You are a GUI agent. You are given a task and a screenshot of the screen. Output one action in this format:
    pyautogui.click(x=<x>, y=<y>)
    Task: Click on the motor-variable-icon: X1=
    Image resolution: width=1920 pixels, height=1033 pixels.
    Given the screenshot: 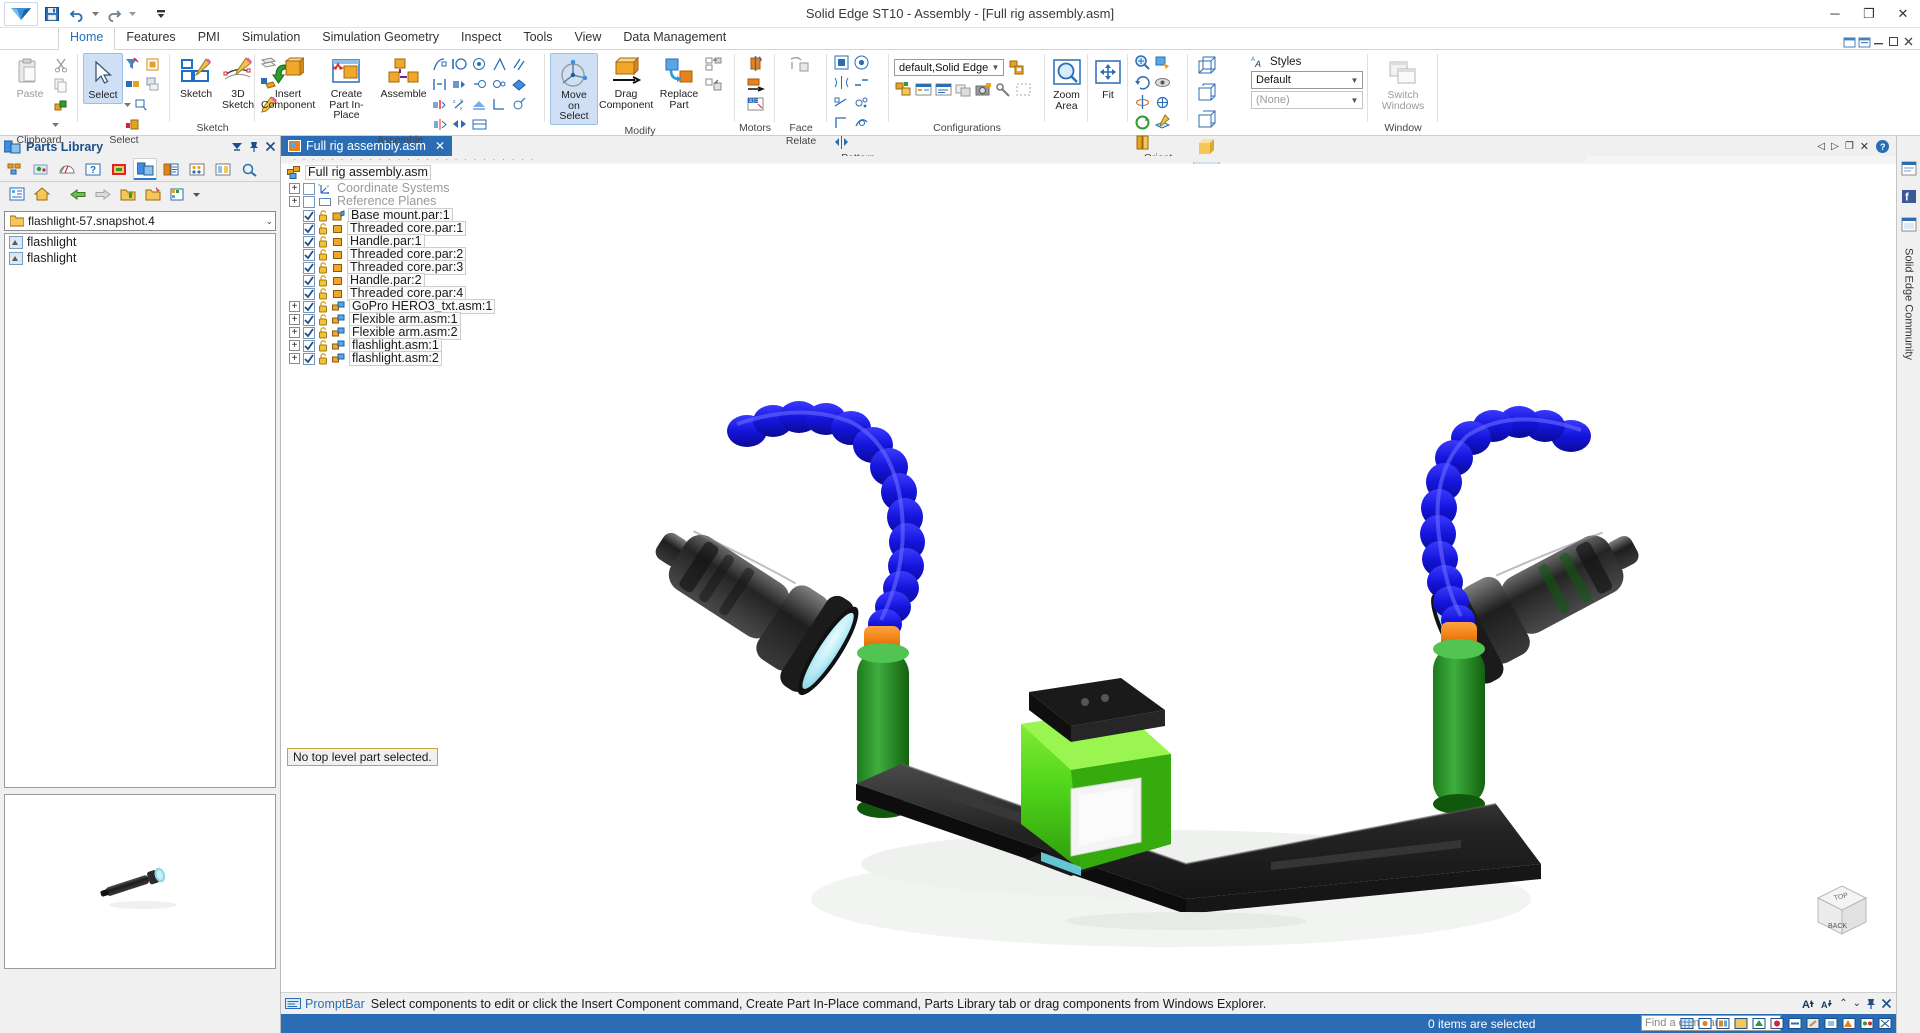 What is the action you would take?
    pyautogui.click(x=755, y=104)
    